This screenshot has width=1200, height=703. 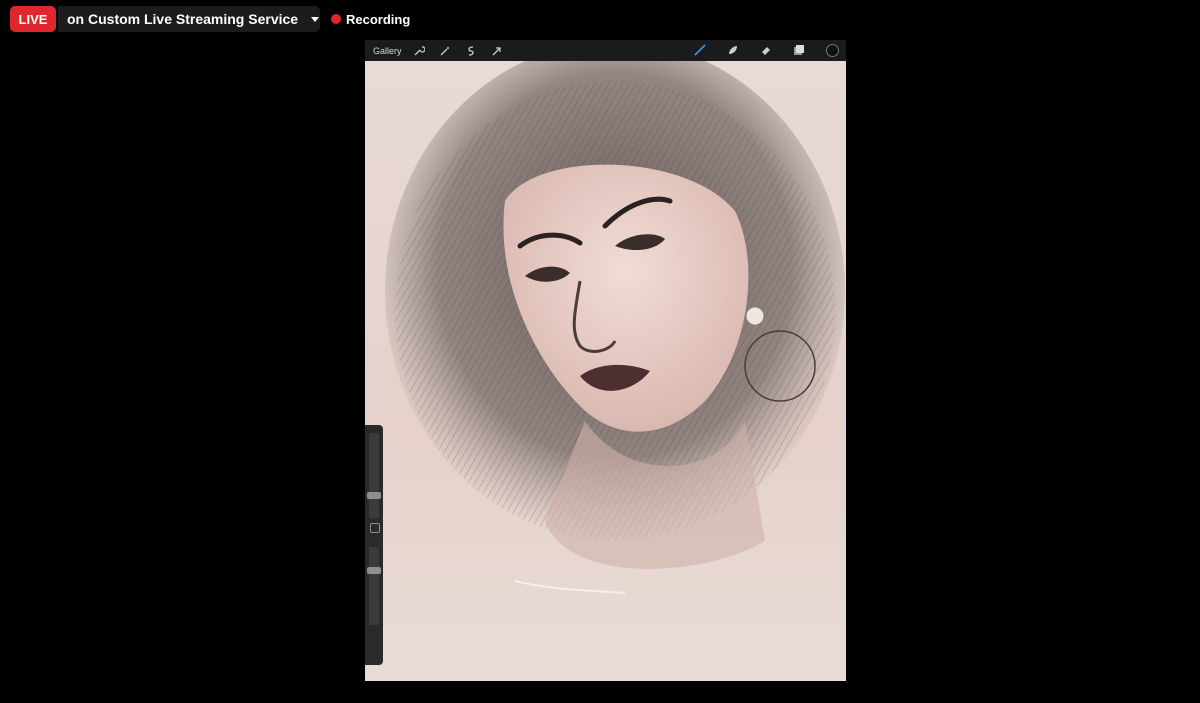 What do you see at coordinates (497, 51) in the screenshot?
I see `transform-arrow-icon` at bounding box center [497, 51].